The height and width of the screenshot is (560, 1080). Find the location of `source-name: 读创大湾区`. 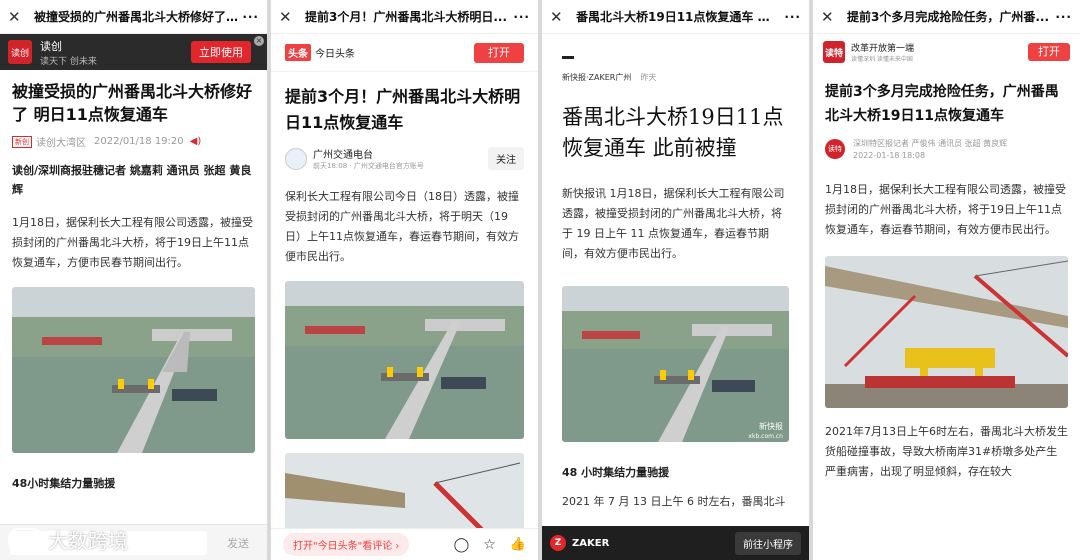

source-name: 读创大湾区 is located at coordinates (61, 141).